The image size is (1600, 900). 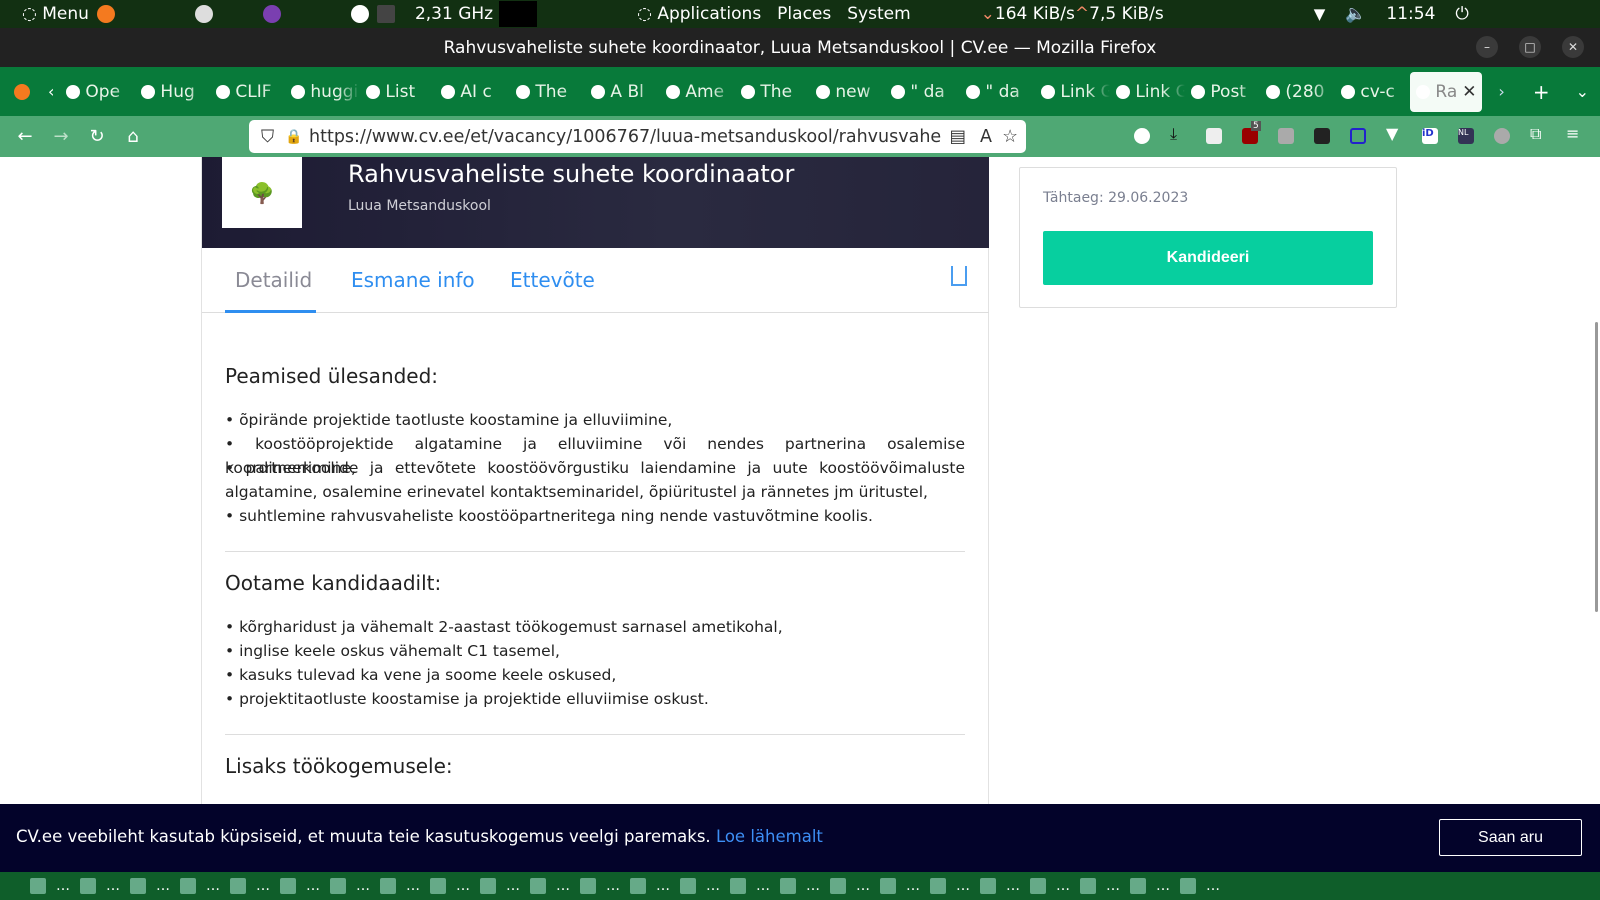 What do you see at coordinates (697, 92) in the screenshot?
I see `browser-tab: Ame` at bounding box center [697, 92].